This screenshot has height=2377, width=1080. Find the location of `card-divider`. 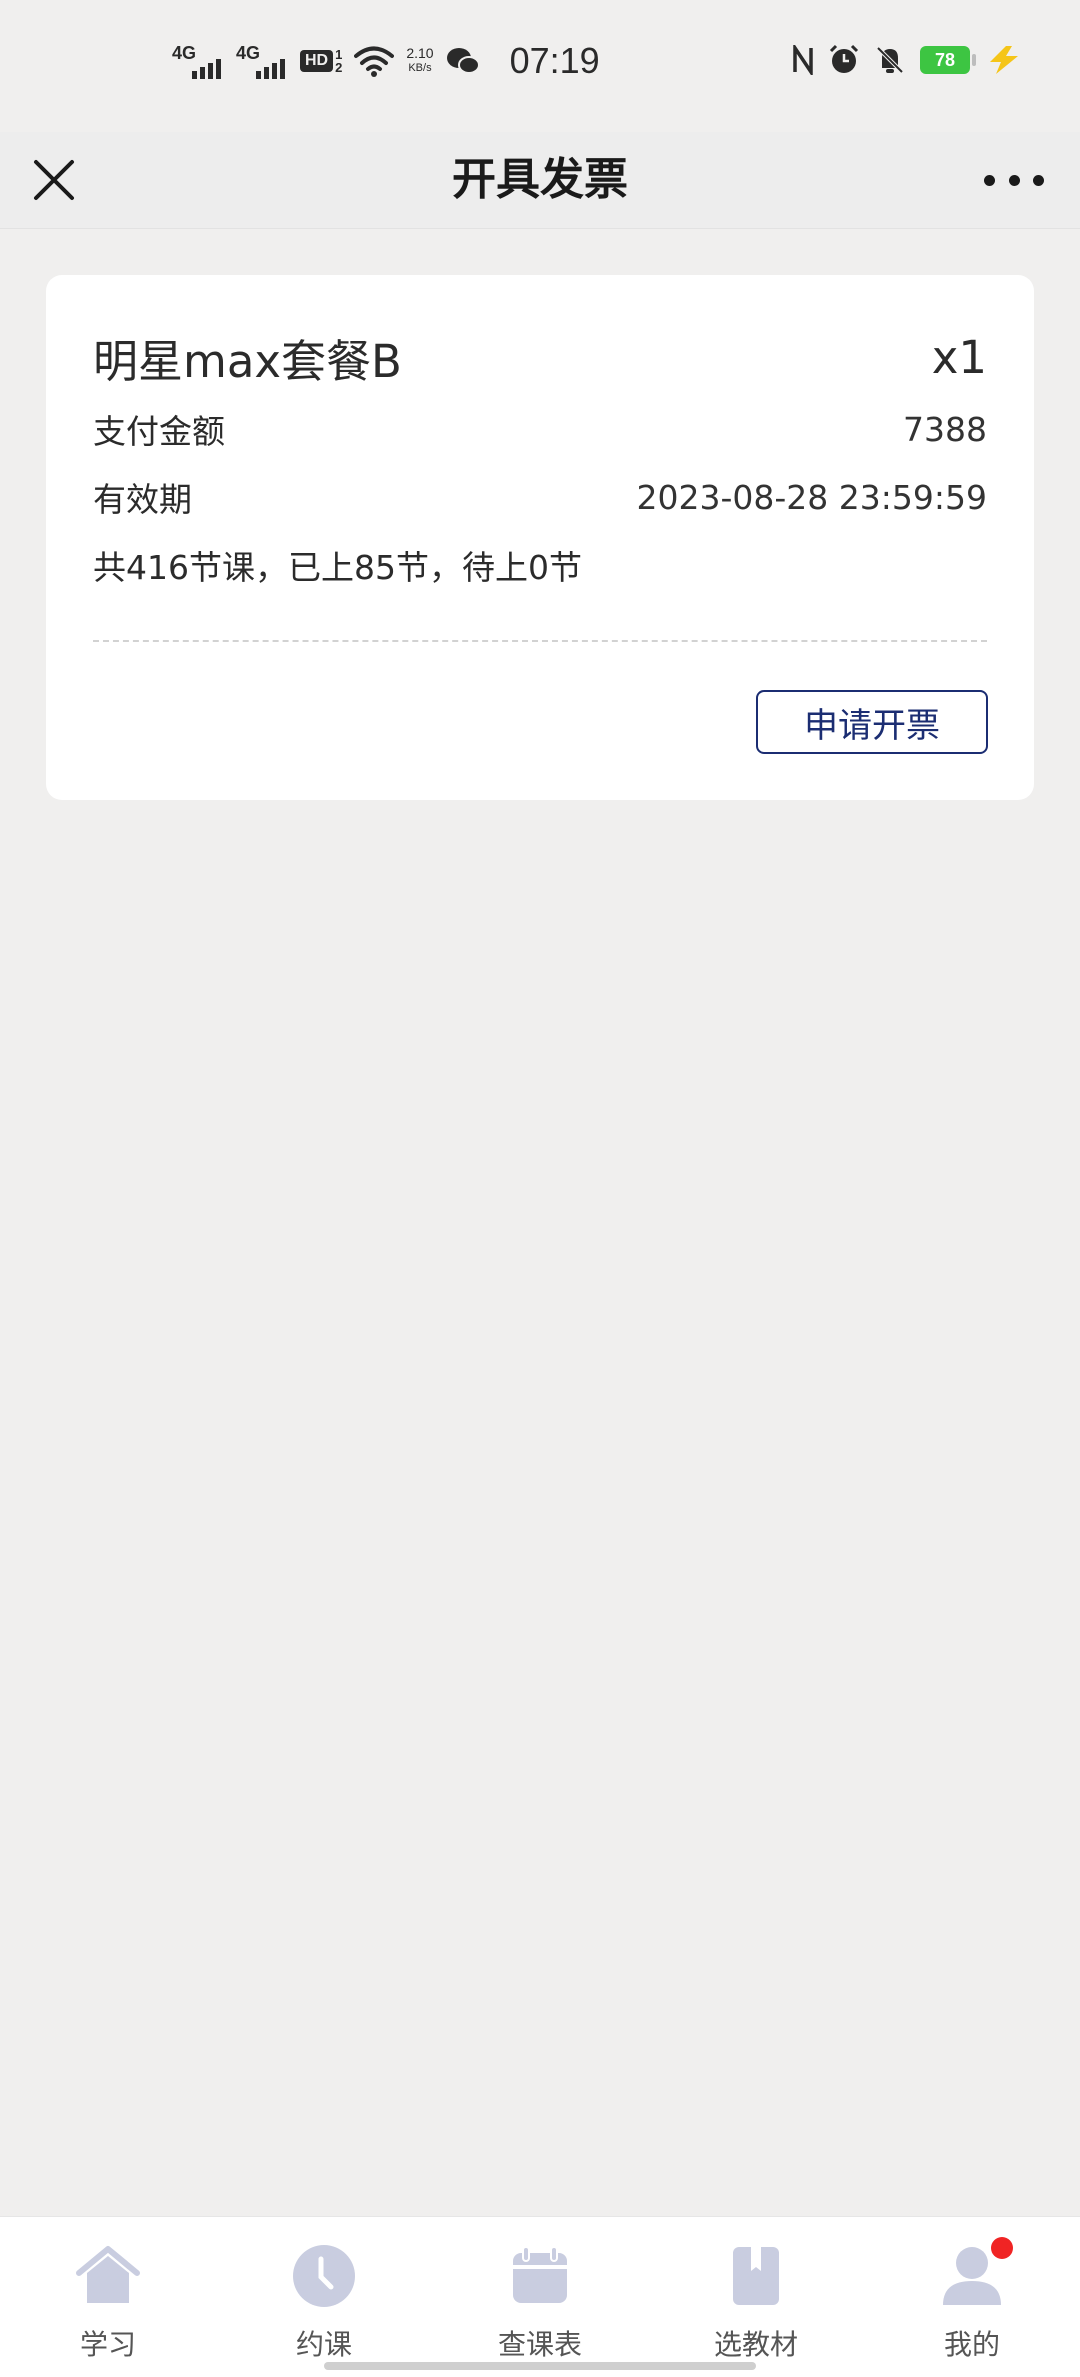

card-divider is located at coordinates (540, 641).